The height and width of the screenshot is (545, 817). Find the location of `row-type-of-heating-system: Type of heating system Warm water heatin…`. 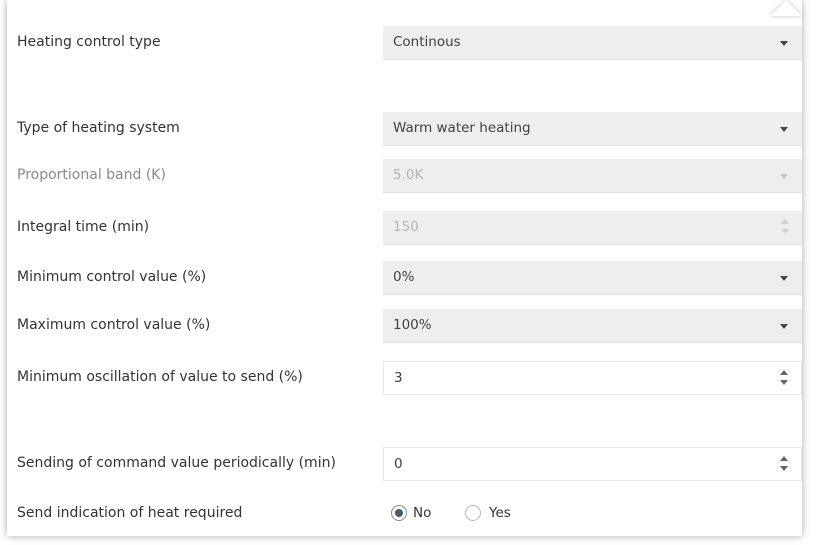

row-type-of-heating-system: Type of heating system Warm water heatin… is located at coordinates (404, 129).